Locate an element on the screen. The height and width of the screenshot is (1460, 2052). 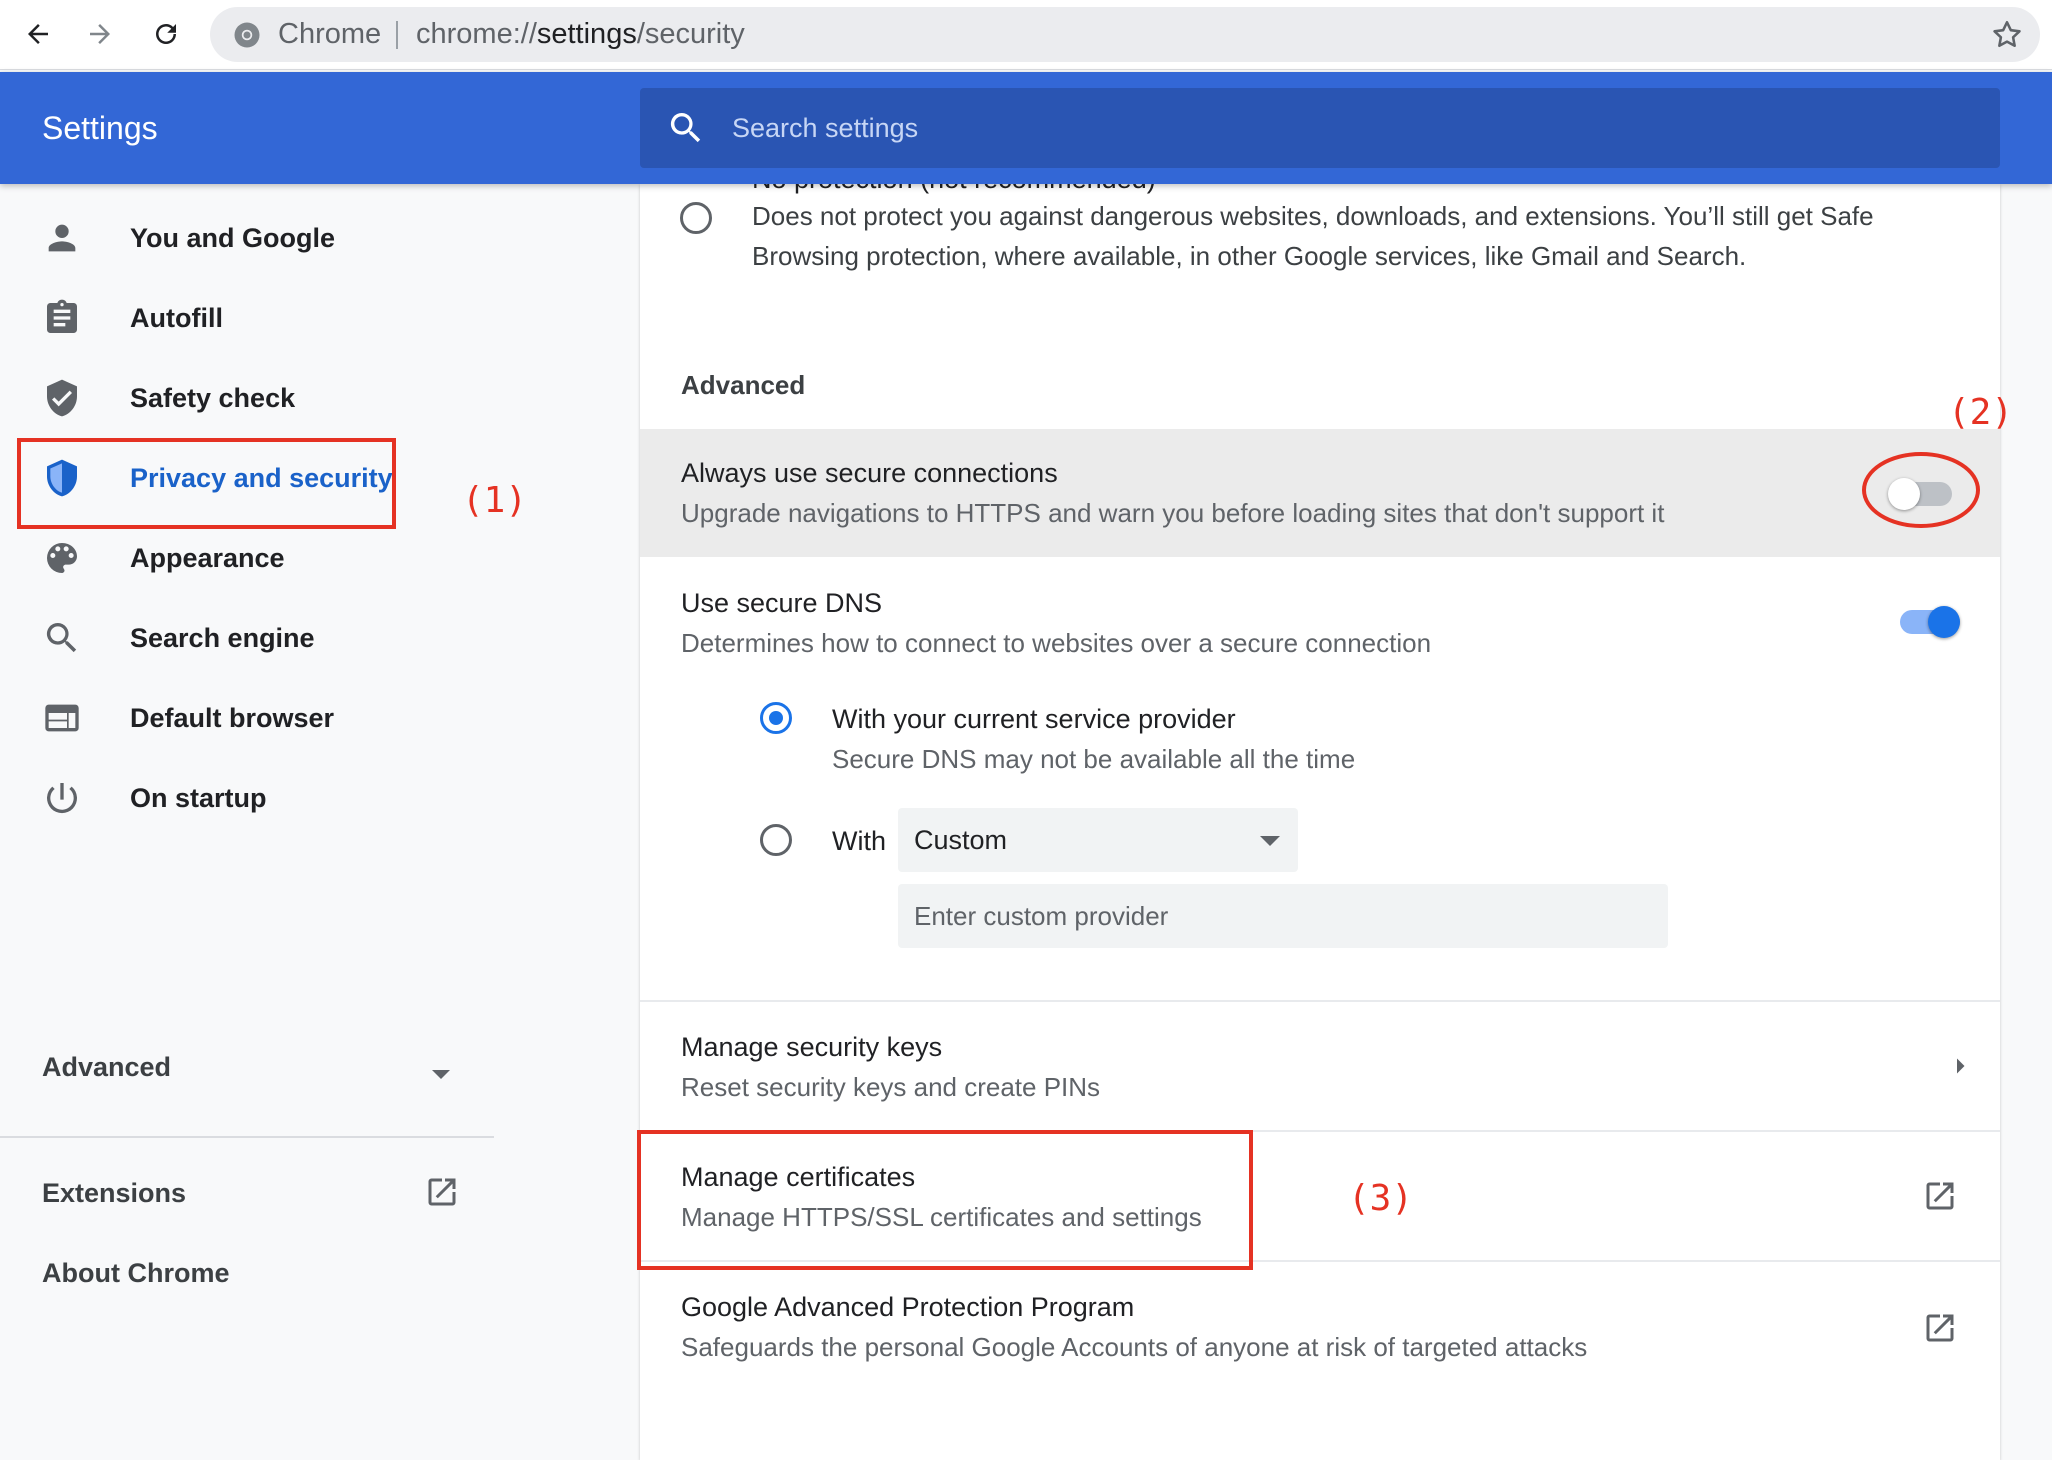
row-separator is located at coordinates (1320, 1001).